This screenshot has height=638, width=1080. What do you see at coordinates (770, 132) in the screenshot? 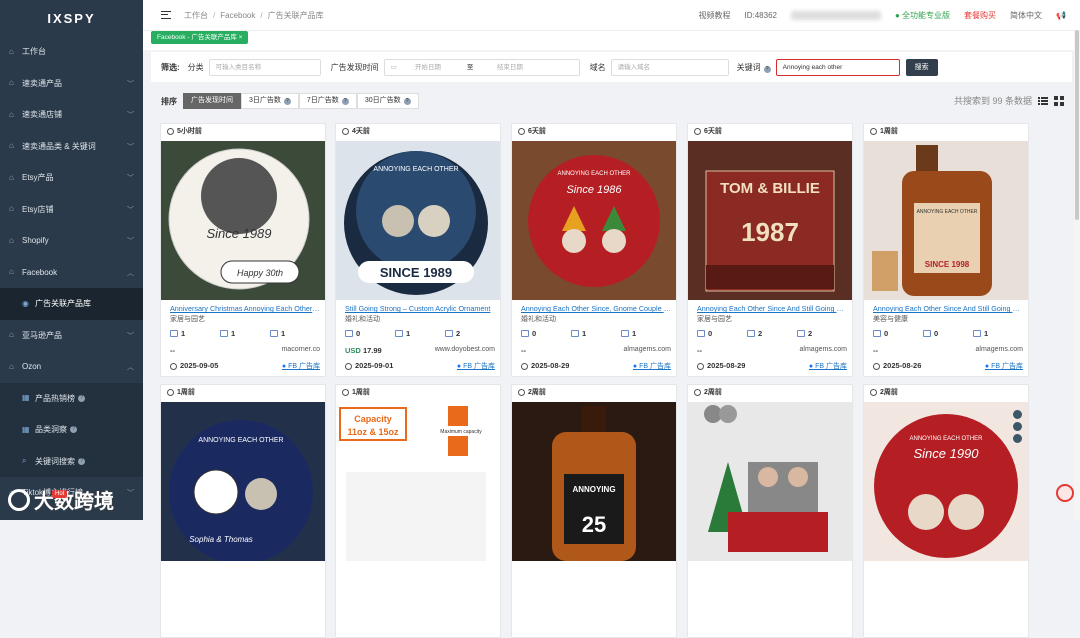
I see `time-ago: 6天前` at bounding box center [770, 132].